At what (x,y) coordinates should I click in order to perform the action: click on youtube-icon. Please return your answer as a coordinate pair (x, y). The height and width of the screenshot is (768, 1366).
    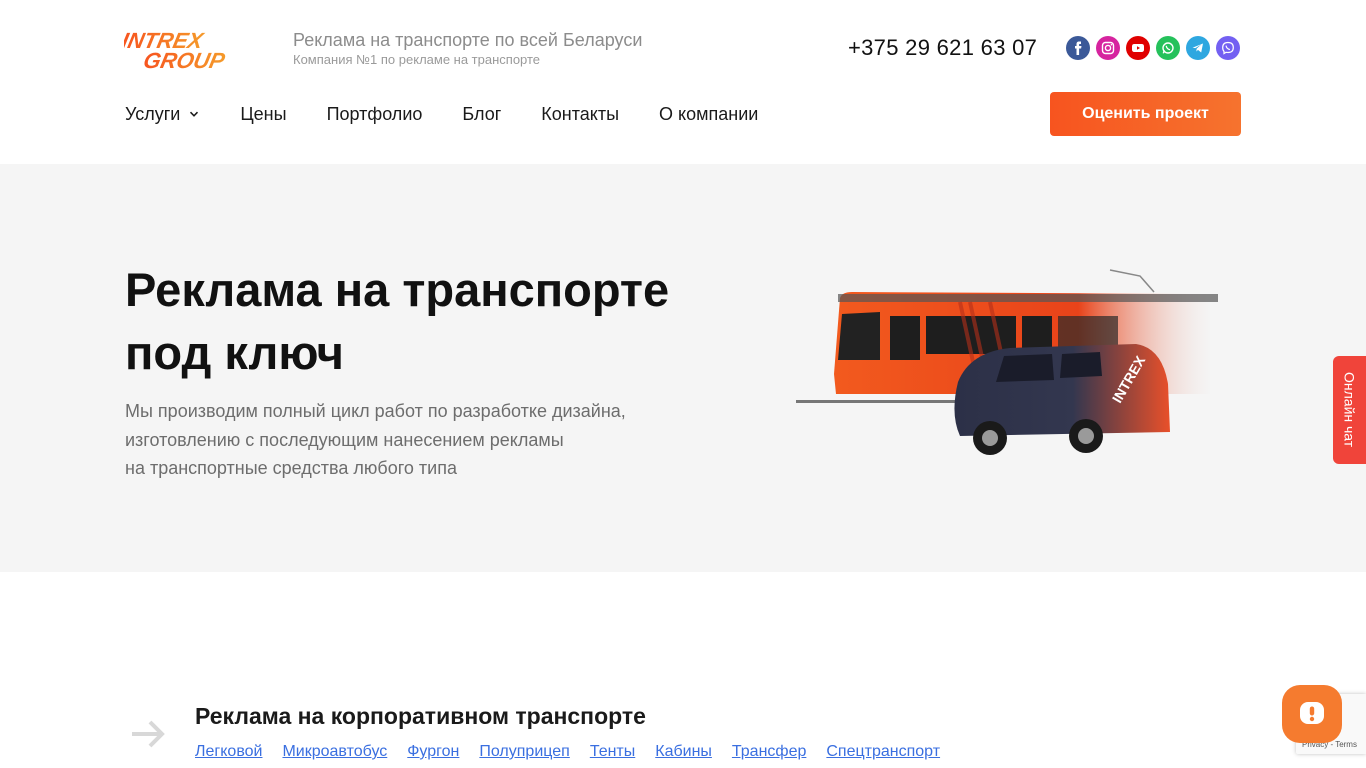
    Looking at the image, I should click on (1138, 48).